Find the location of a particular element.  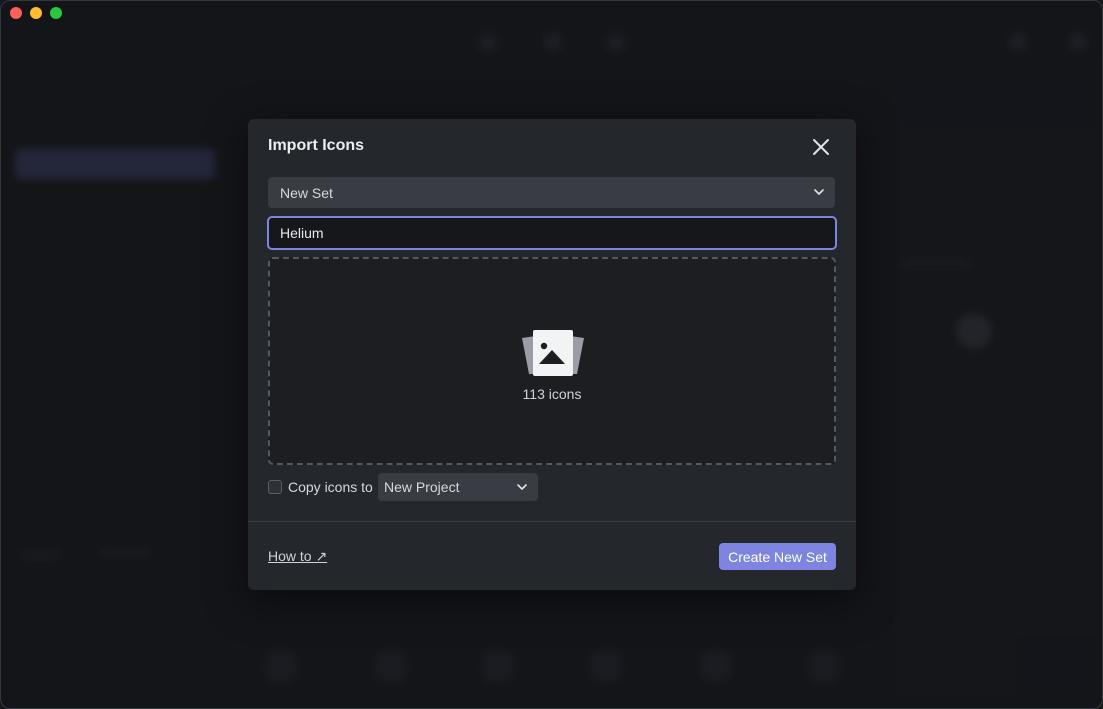

copy-icons-label: Copy icons to is located at coordinates (330, 487).